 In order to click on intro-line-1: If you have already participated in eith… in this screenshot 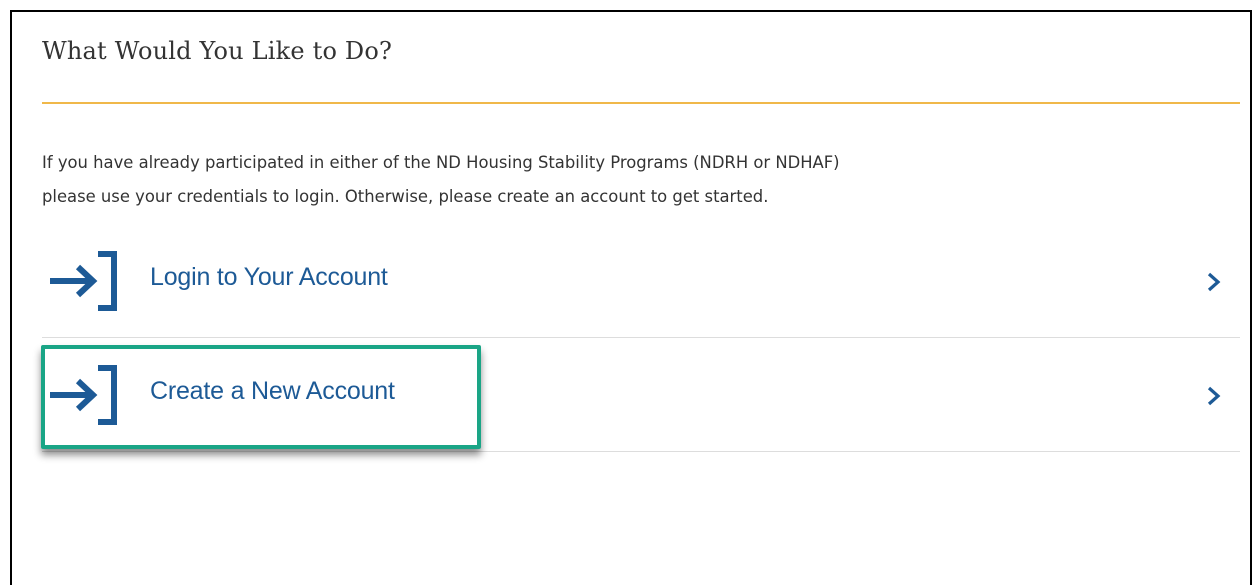, I will do `click(441, 162)`.